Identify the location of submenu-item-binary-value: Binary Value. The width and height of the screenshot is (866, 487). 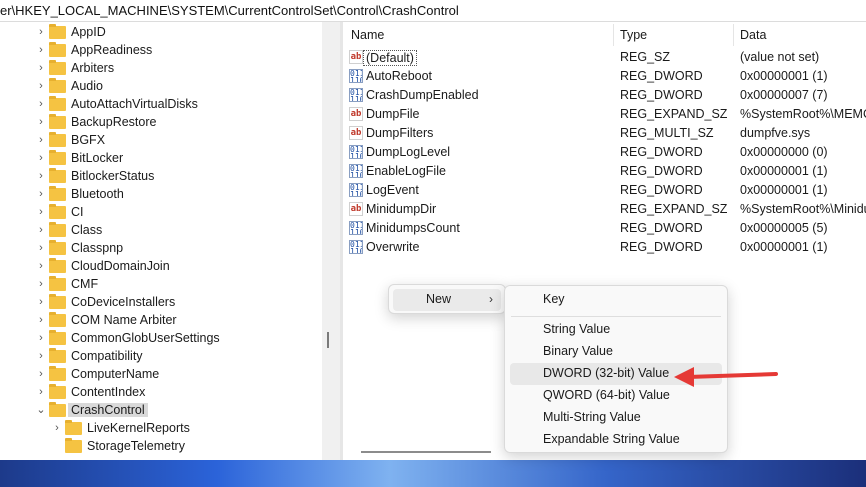
(616, 352).